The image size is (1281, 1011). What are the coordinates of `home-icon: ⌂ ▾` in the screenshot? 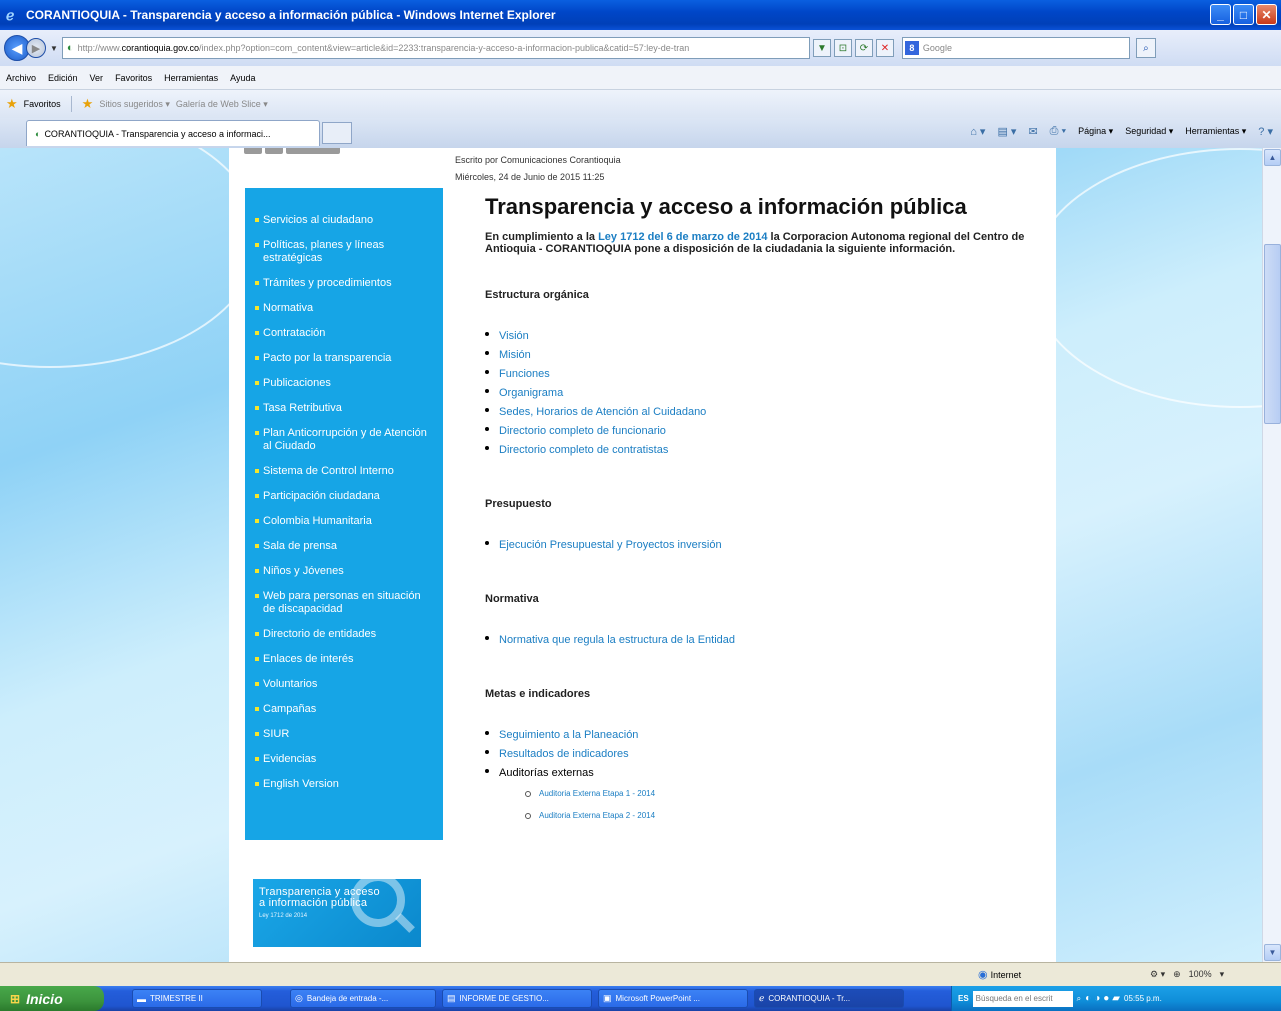 It's located at (977, 131).